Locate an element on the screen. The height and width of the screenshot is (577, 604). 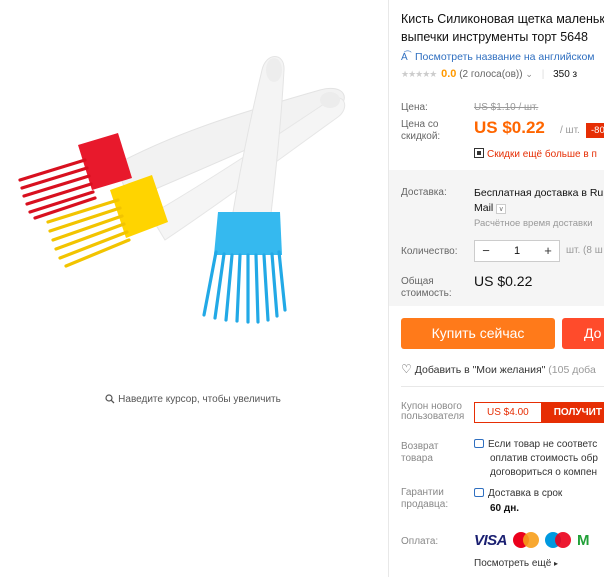
rating-row: ★★★★★ 0.0 (2 голоса(ов)) ⌄ | 350 з is located at coordinates (489, 74).